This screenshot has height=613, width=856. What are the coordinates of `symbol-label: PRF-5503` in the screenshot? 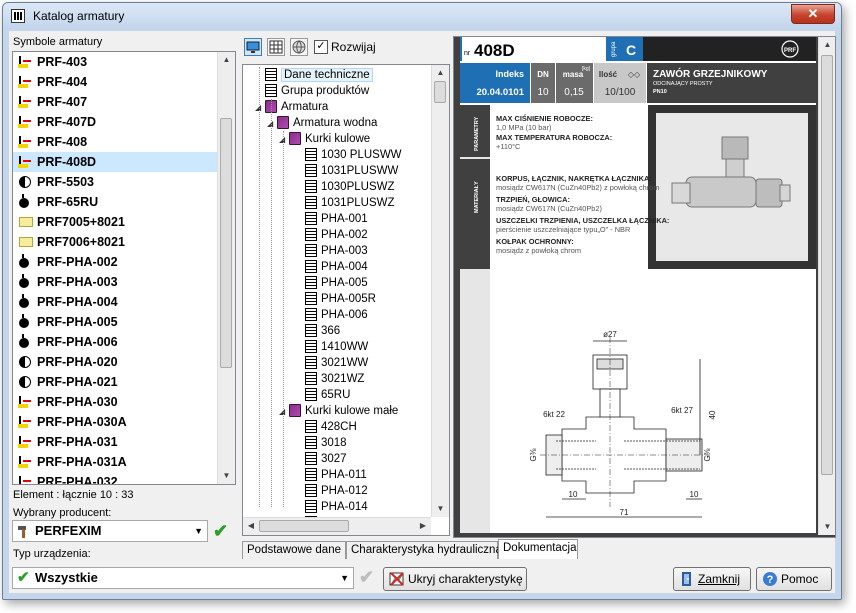 It's located at (65, 182).